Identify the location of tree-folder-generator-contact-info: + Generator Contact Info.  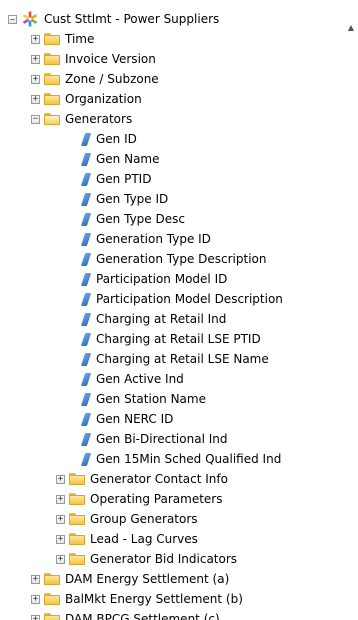
(142, 479).